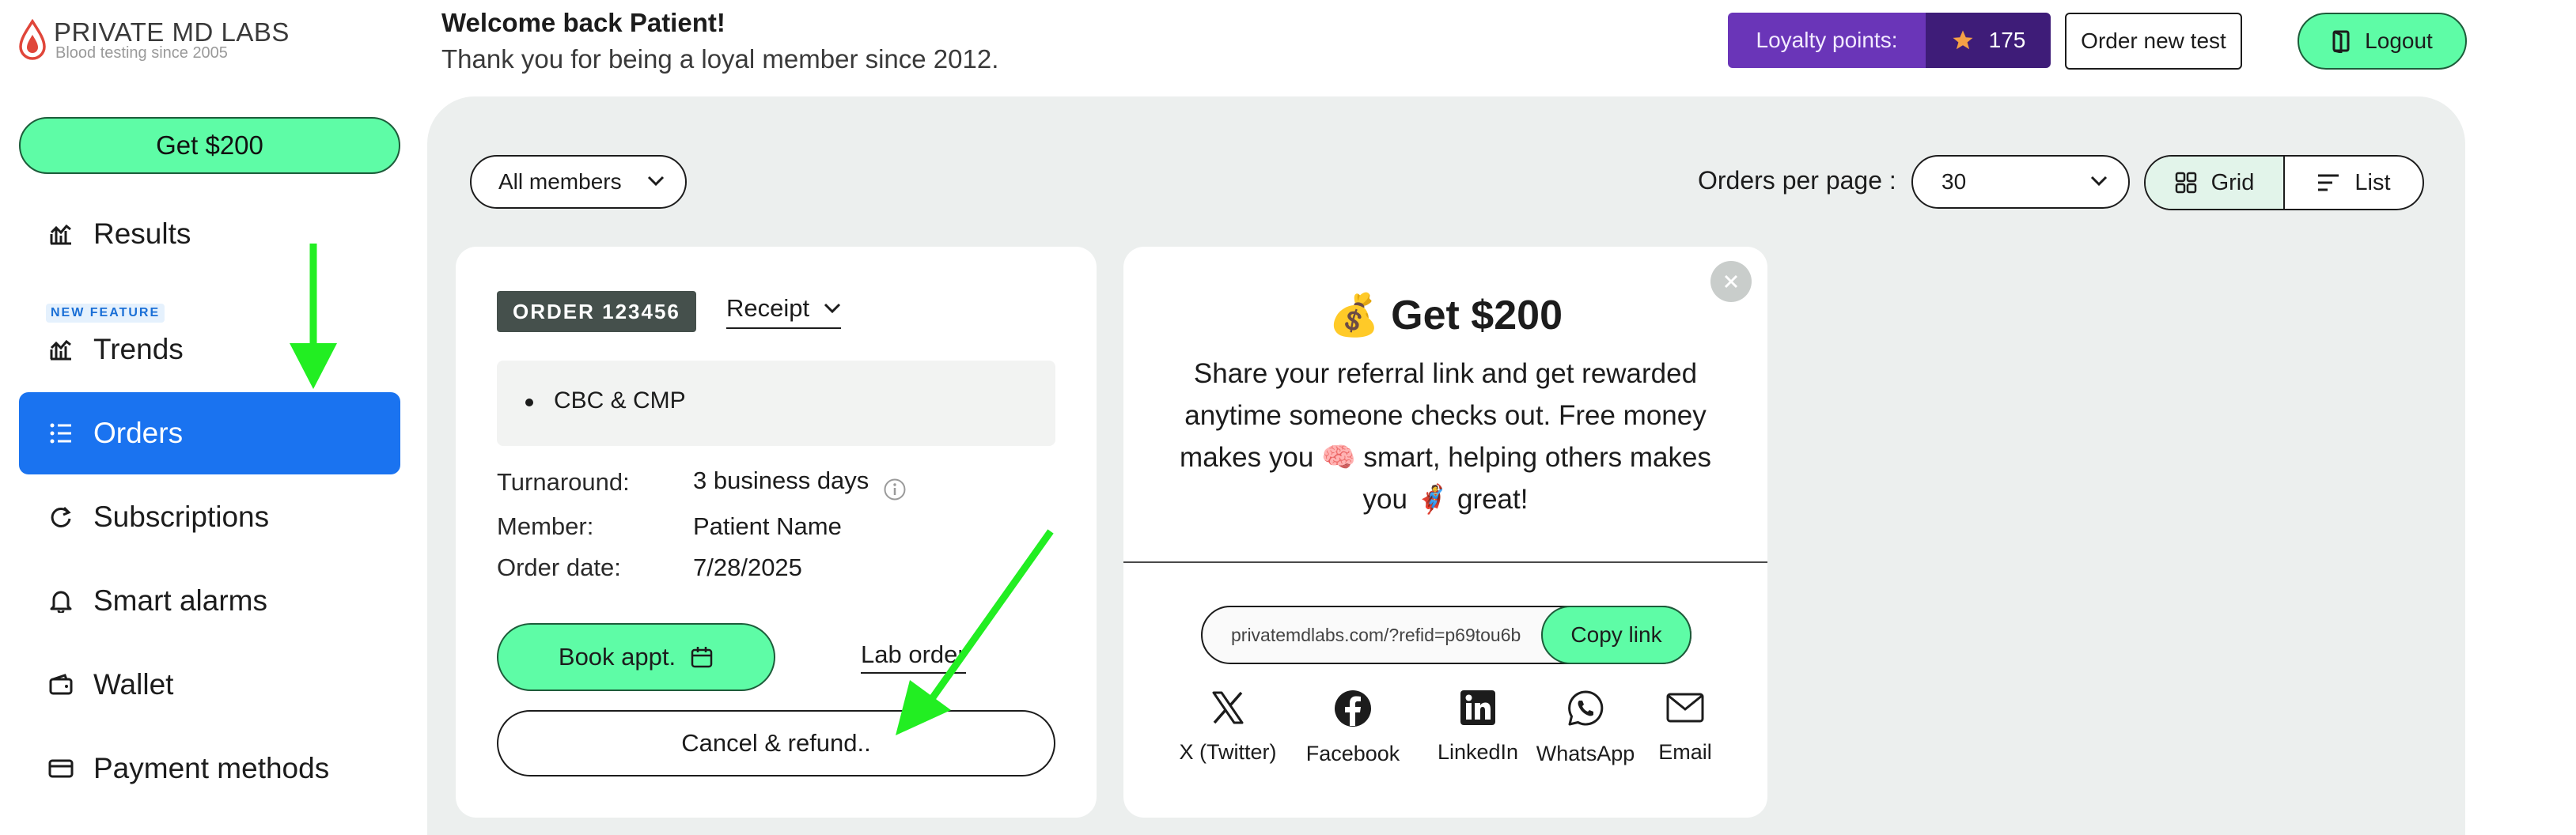 This screenshot has width=2576, height=835. I want to click on orders-per-page-select: 30, so click(2021, 182).